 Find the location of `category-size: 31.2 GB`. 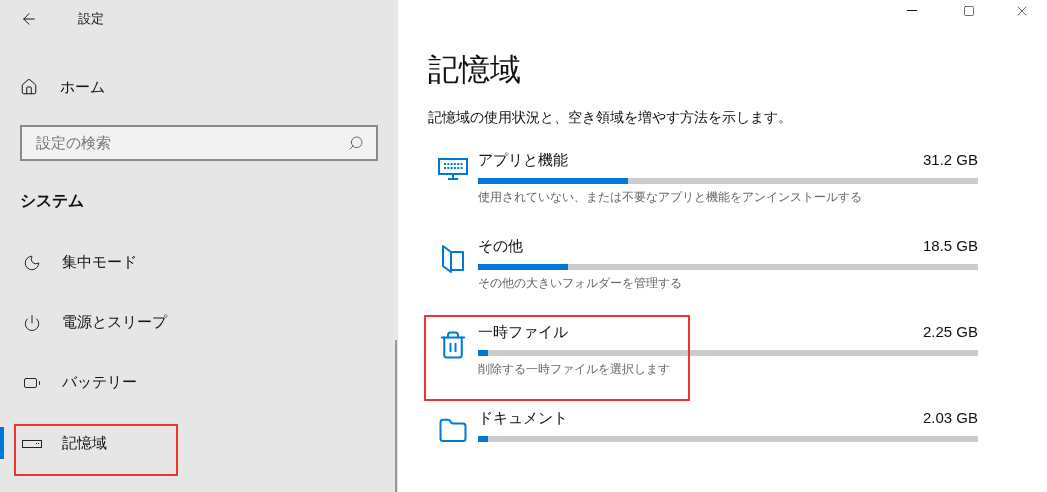

category-size: 31.2 GB is located at coordinates (950, 159).